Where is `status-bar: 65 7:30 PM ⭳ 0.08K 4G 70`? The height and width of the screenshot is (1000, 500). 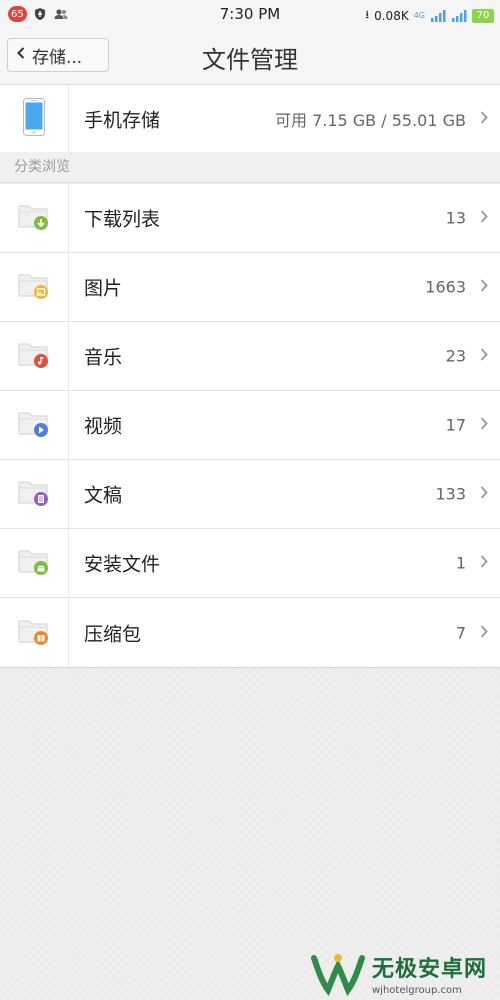 status-bar: 65 7:30 PM ⭳ 0.08K 4G 70 is located at coordinates (250, 15).